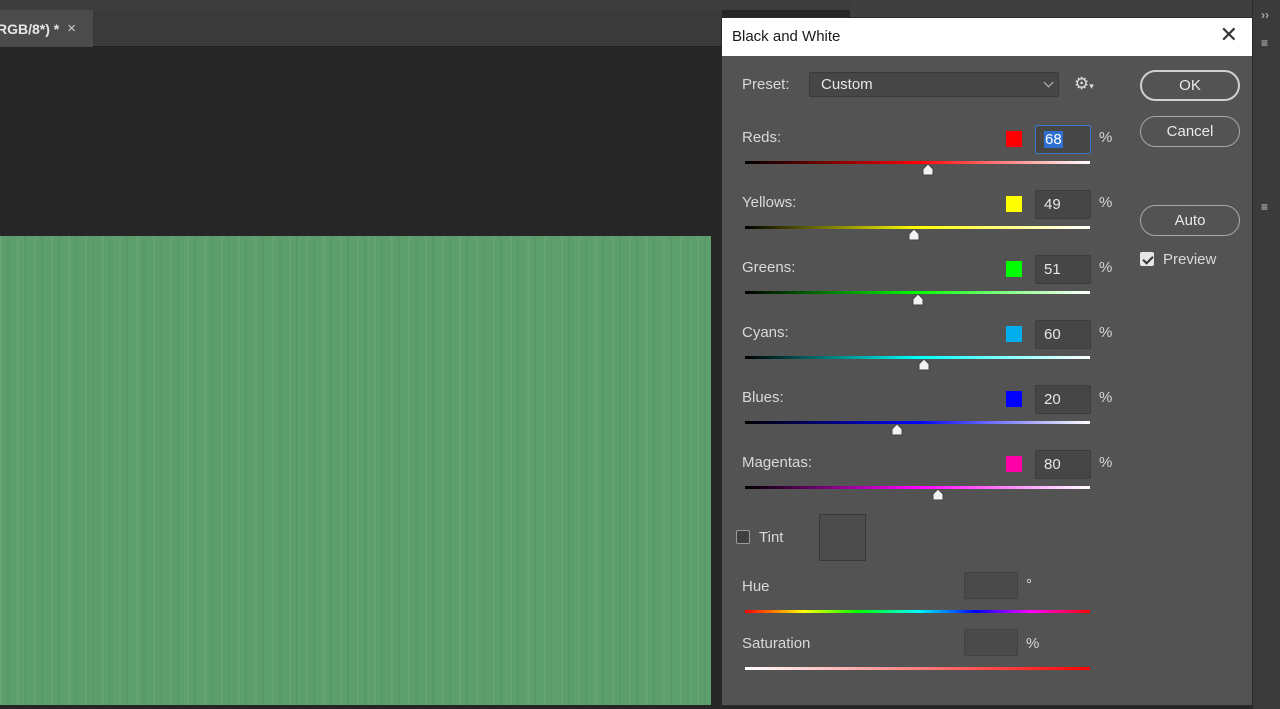  I want to click on gear-icon: ⚙▾, so click(1084, 84).